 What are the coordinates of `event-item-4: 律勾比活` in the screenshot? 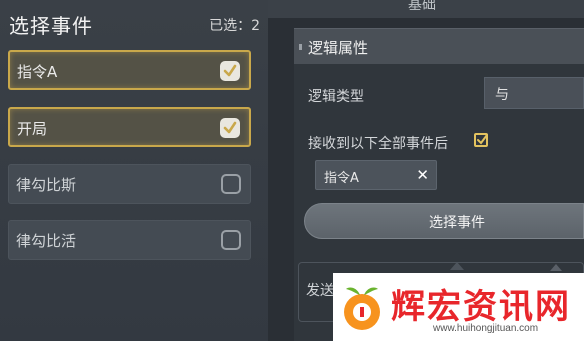 It's located at (129, 240).